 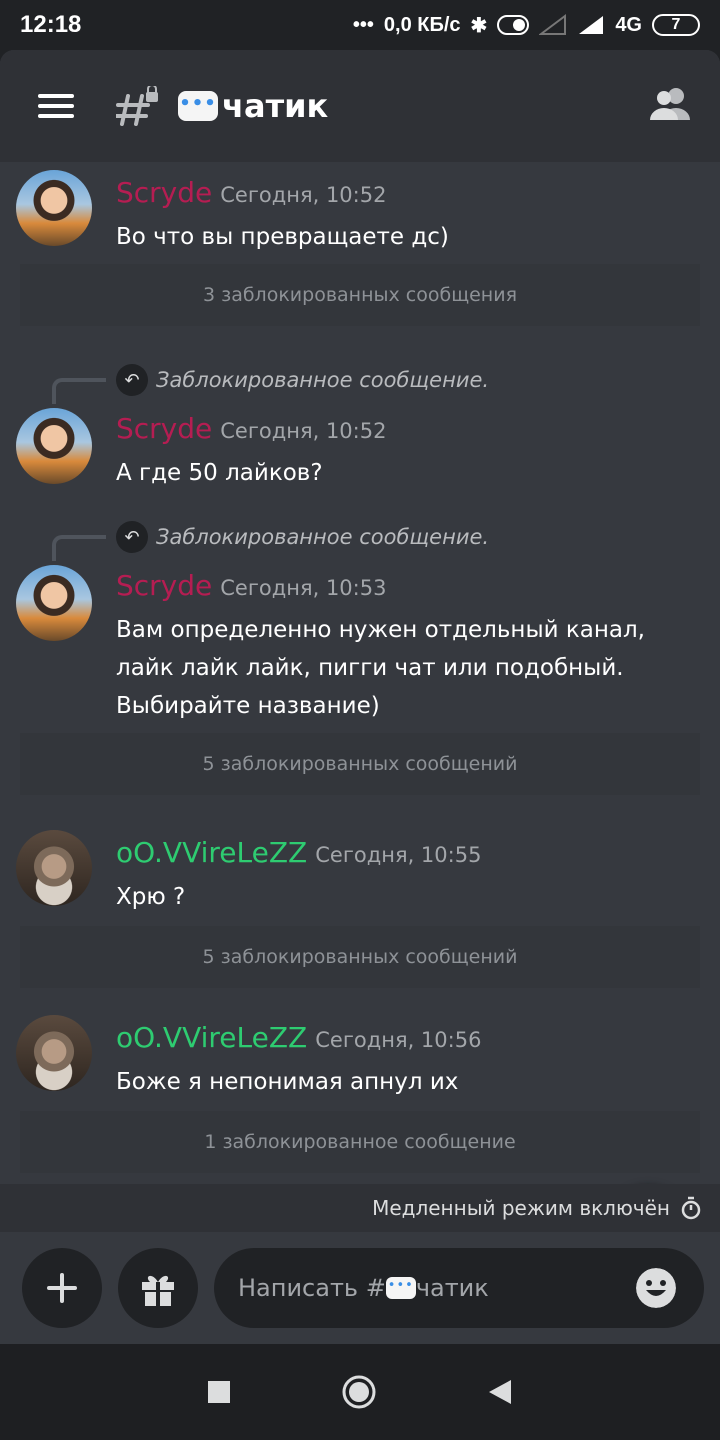 I want to click on channel-title: чатик, so click(x=253, y=106).